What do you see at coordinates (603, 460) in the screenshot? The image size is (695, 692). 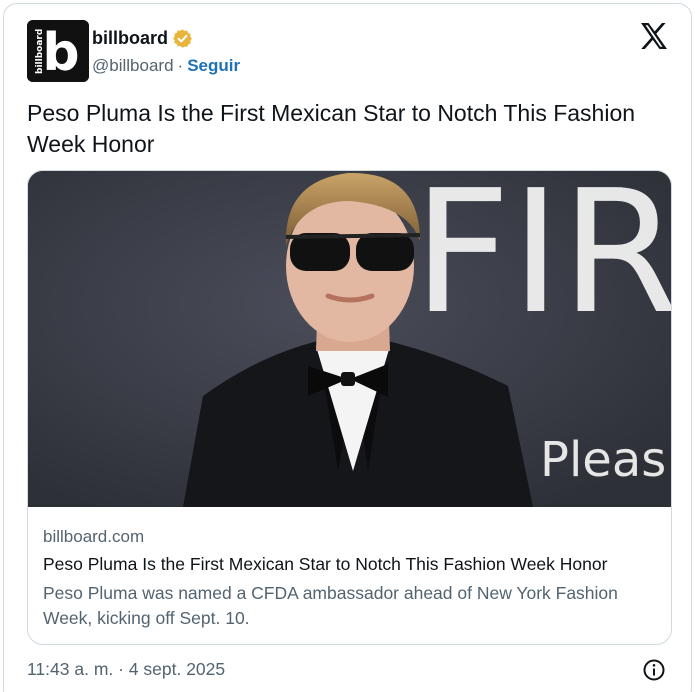 I see `backdrop-text-bottom: Pleas` at bounding box center [603, 460].